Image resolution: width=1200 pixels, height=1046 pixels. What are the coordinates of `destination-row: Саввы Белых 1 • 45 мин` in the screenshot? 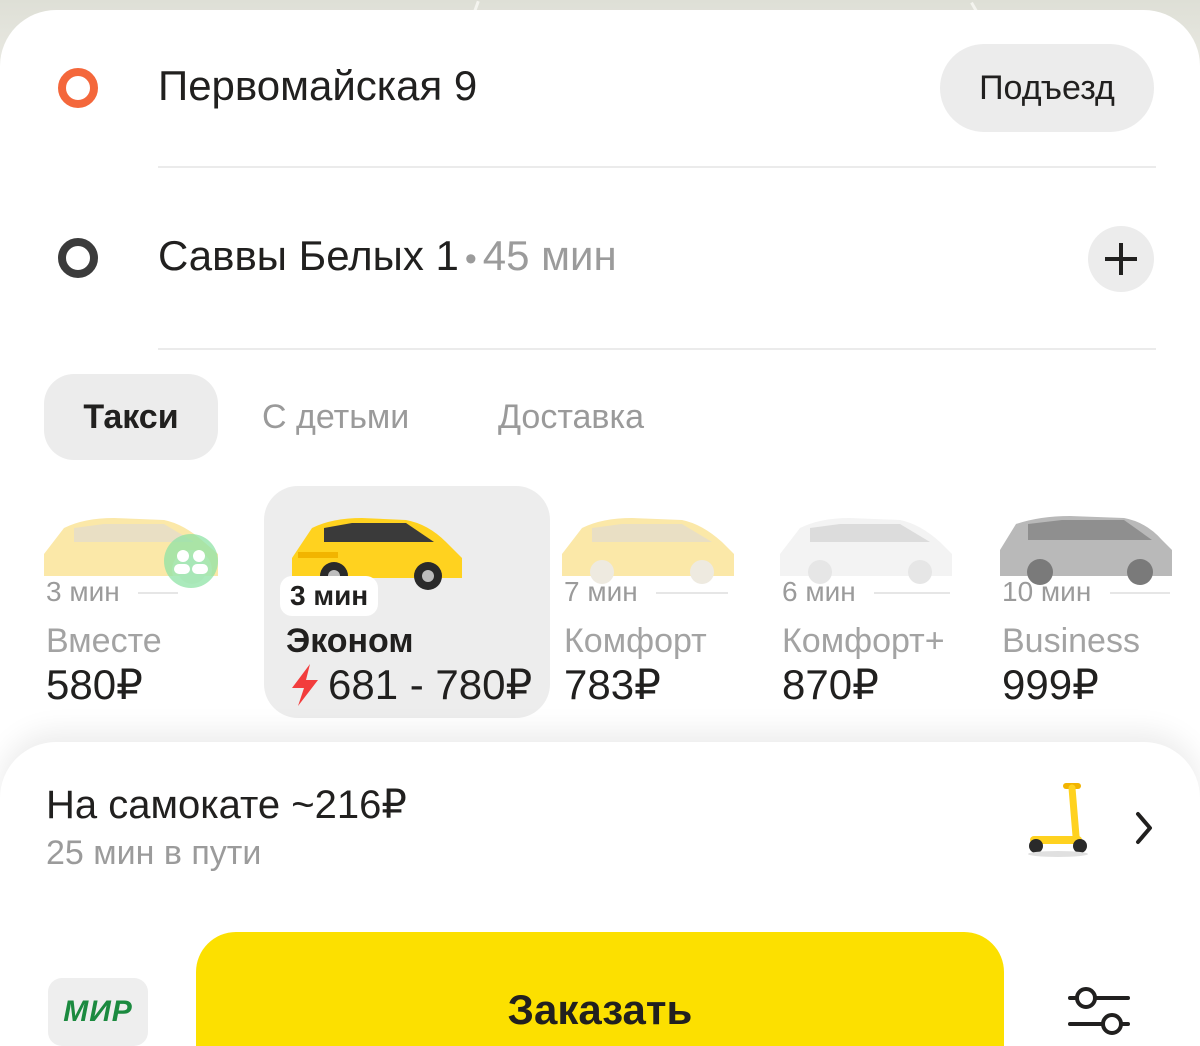 It's located at (387, 256).